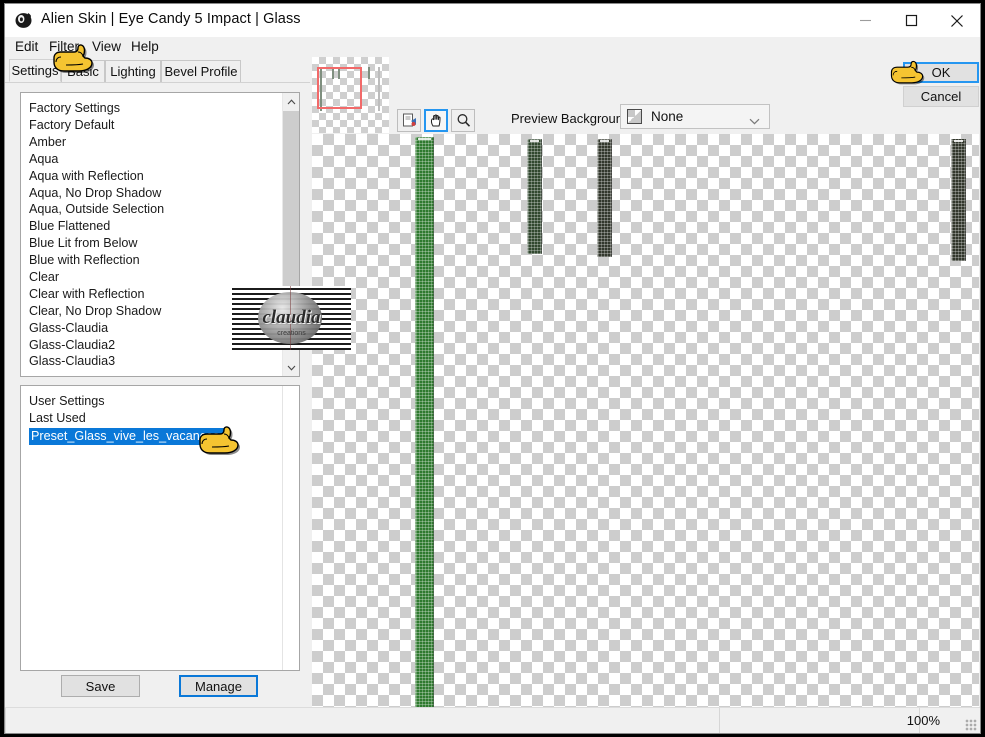  I want to click on menu-bar: Edit Filter View Help, so click(492, 47).